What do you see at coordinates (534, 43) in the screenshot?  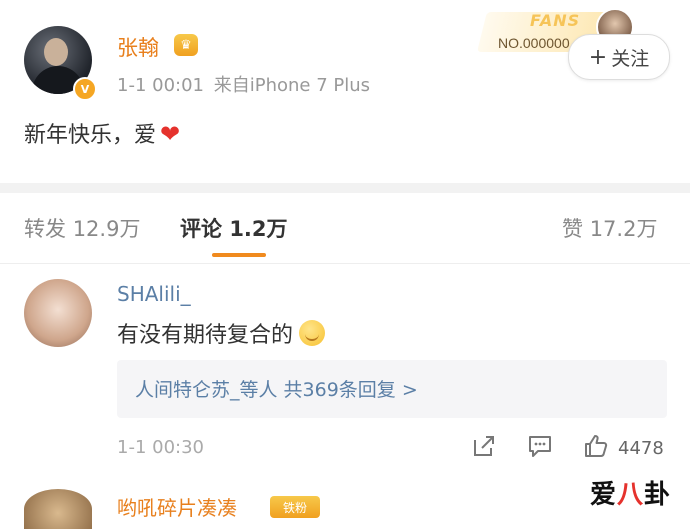 I see `fans-number: NO.000000` at bounding box center [534, 43].